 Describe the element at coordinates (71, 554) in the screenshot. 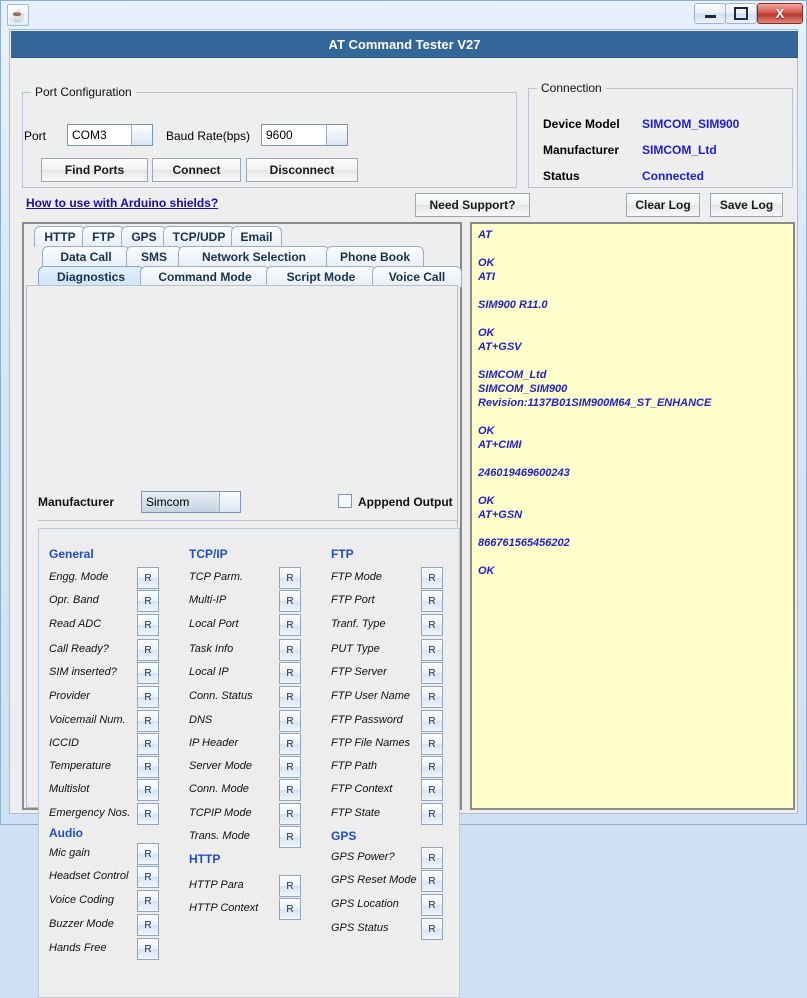

I see `section-header-general: General` at that location.